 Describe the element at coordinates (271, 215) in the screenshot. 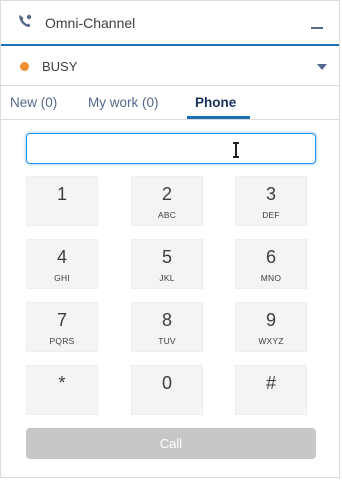

I see `dial-key-letters: DEF` at that location.